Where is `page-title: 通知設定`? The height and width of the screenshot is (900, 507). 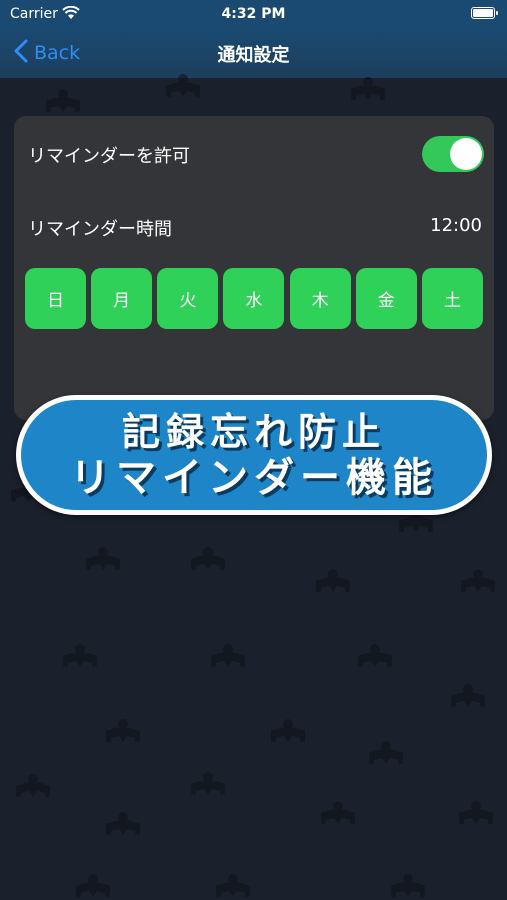
page-title: 通知設定 is located at coordinates (253, 55).